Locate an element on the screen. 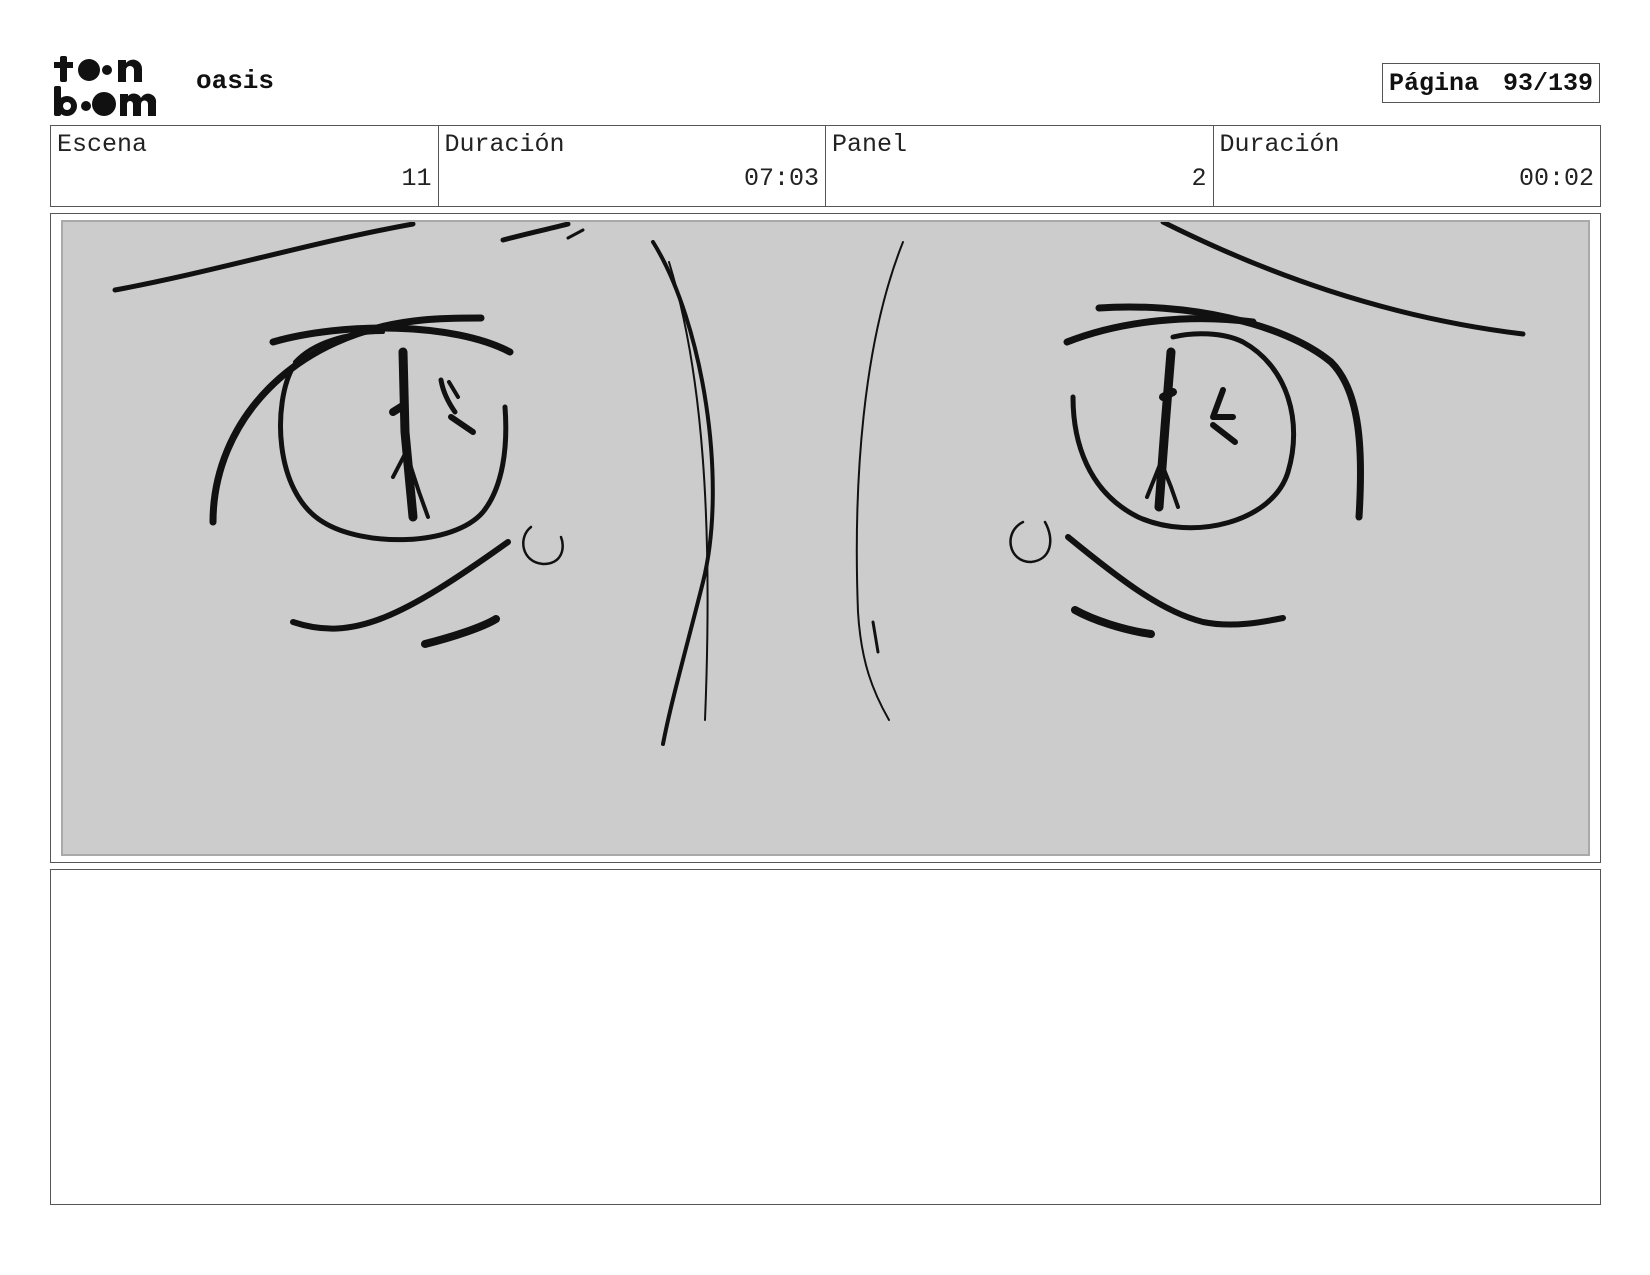  panel-value: 2 is located at coordinates (1199, 178).